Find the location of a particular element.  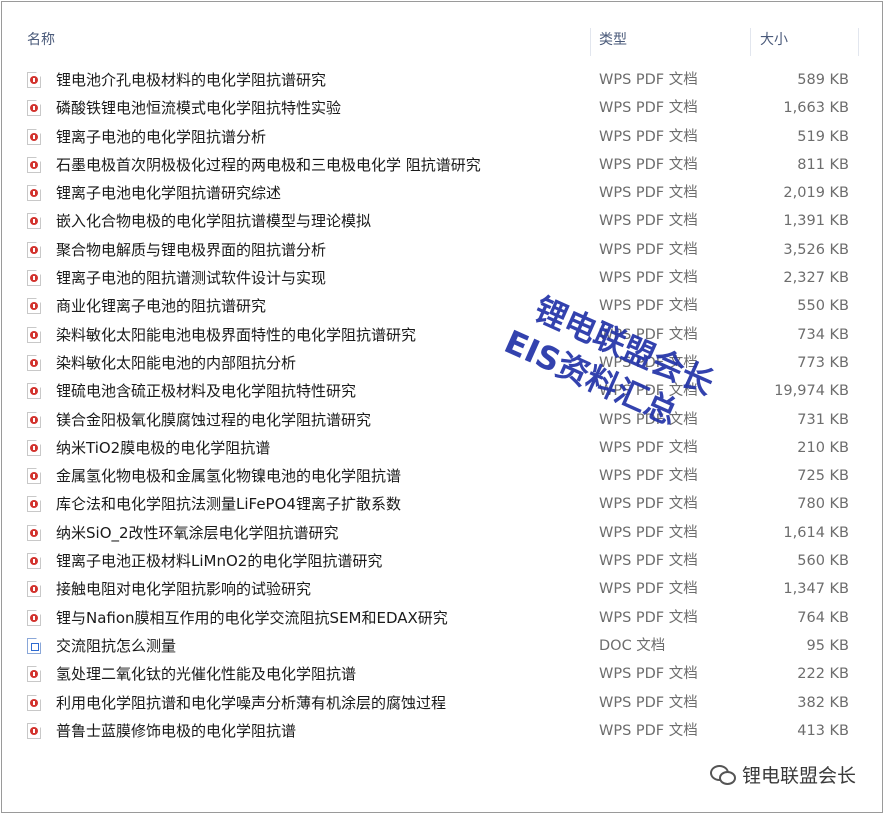

file-row: 聚合物电解质与锂电极界面的阻抗谱分析 WPS PDF 文档 3,526 KB is located at coordinates (443, 250).